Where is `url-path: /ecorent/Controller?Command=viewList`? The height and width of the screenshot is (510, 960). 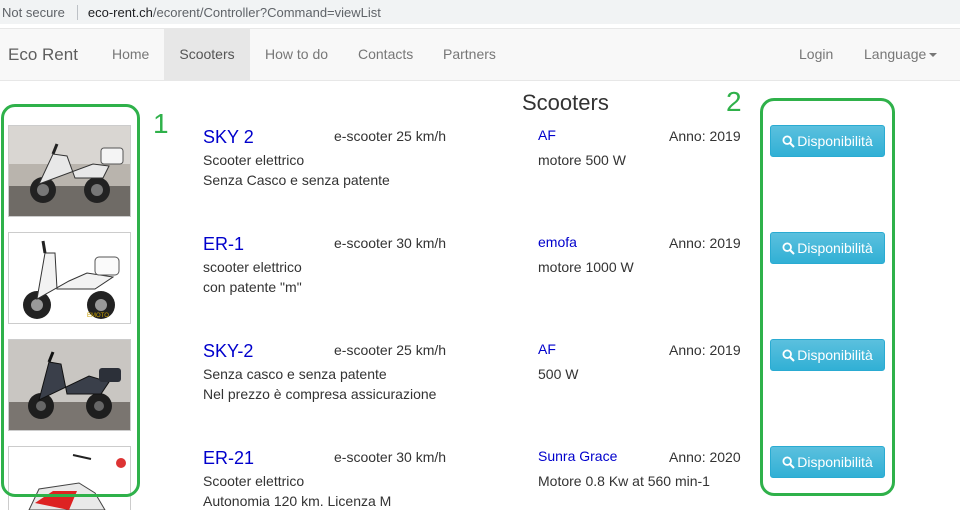
url-path: /ecorent/Controller?Command=viewList is located at coordinates (267, 12).